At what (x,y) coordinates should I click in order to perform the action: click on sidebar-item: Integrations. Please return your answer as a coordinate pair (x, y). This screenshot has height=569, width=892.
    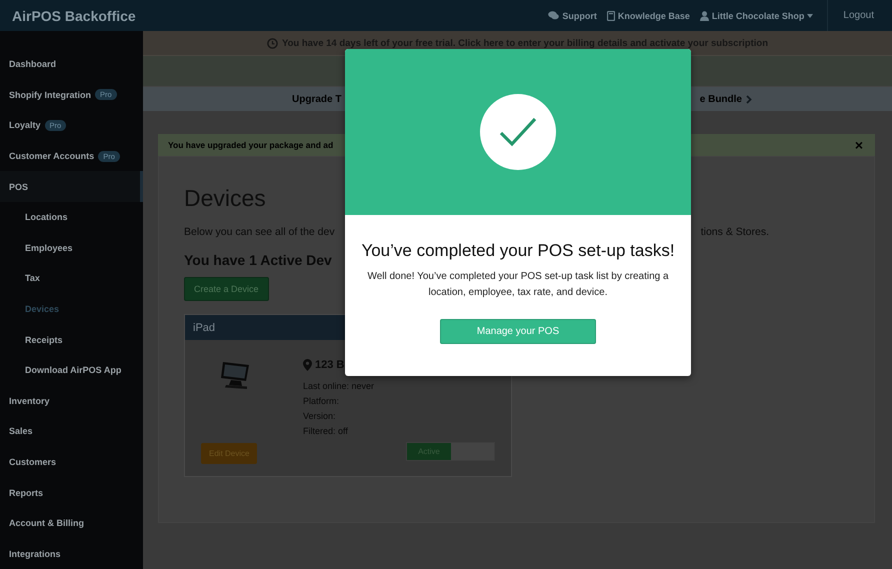
    Looking at the image, I should click on (71, 553).